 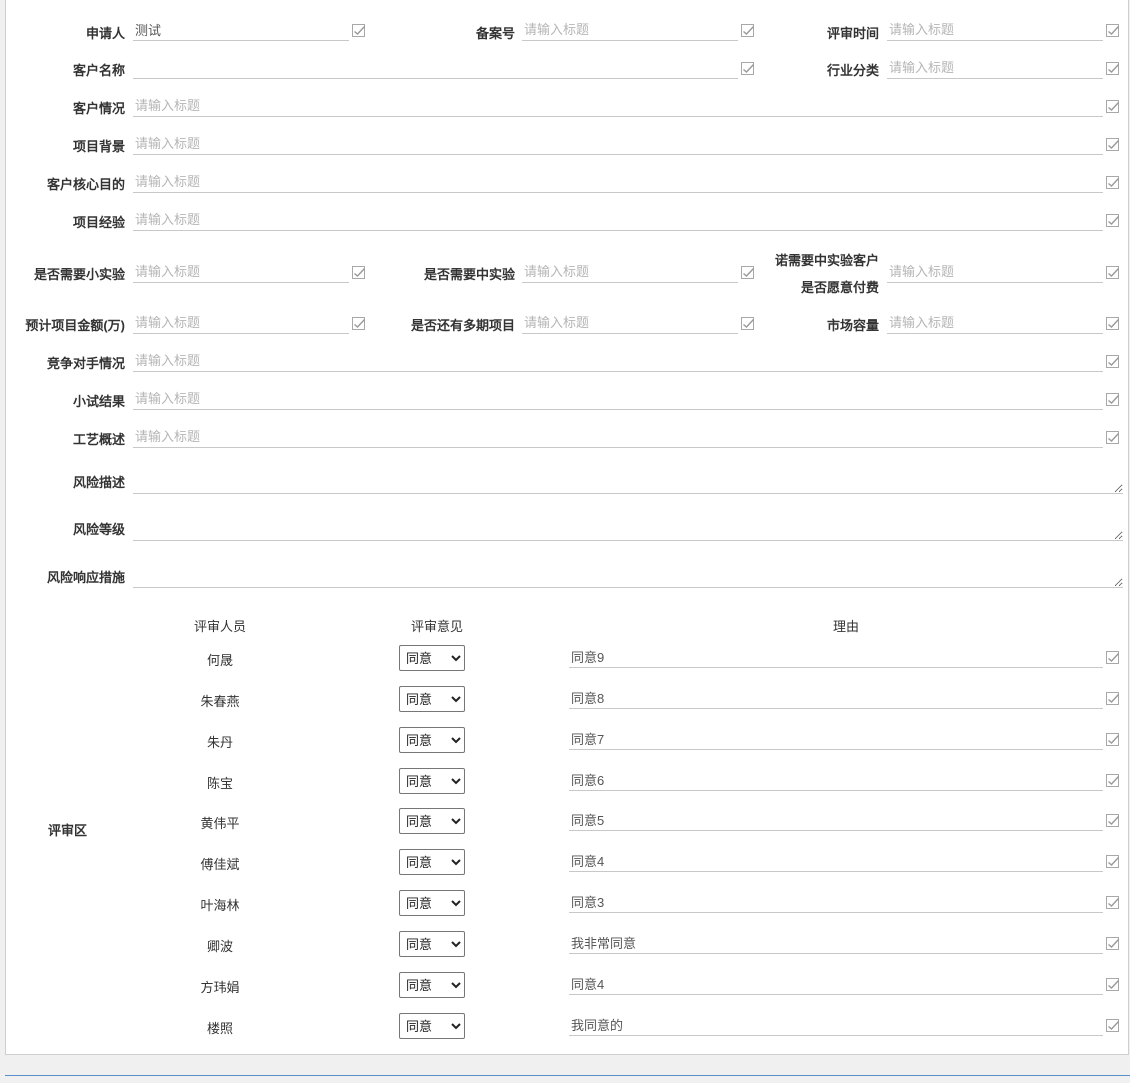 I want to click on project-background-label: 项目背景, so click(x=98, y=146).